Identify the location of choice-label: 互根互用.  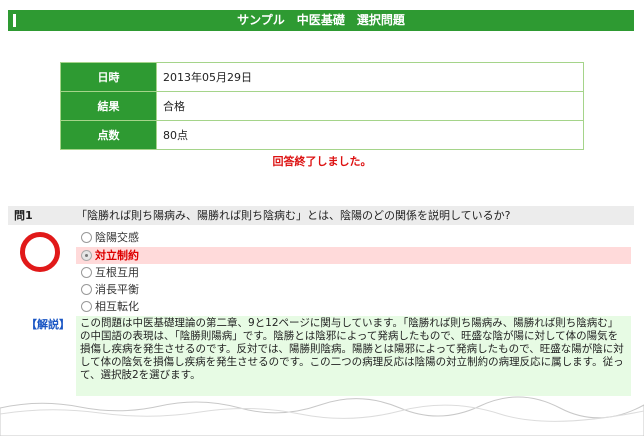
(117, 272).